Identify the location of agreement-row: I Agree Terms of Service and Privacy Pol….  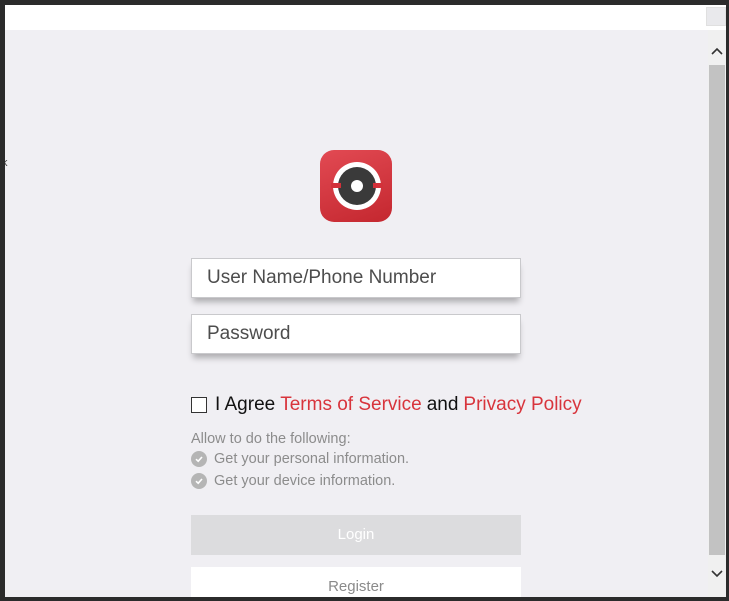
(386, 405).